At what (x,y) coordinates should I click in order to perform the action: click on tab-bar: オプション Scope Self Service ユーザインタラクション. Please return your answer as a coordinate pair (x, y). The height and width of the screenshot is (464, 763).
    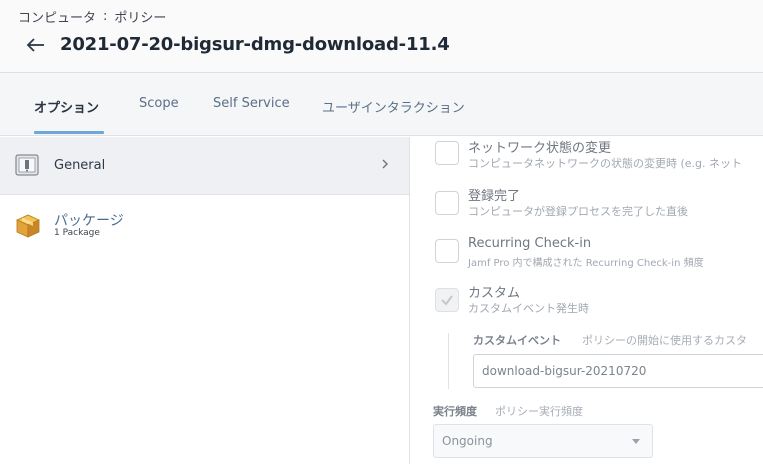
    Looking at the image, I should click on (381, 104).